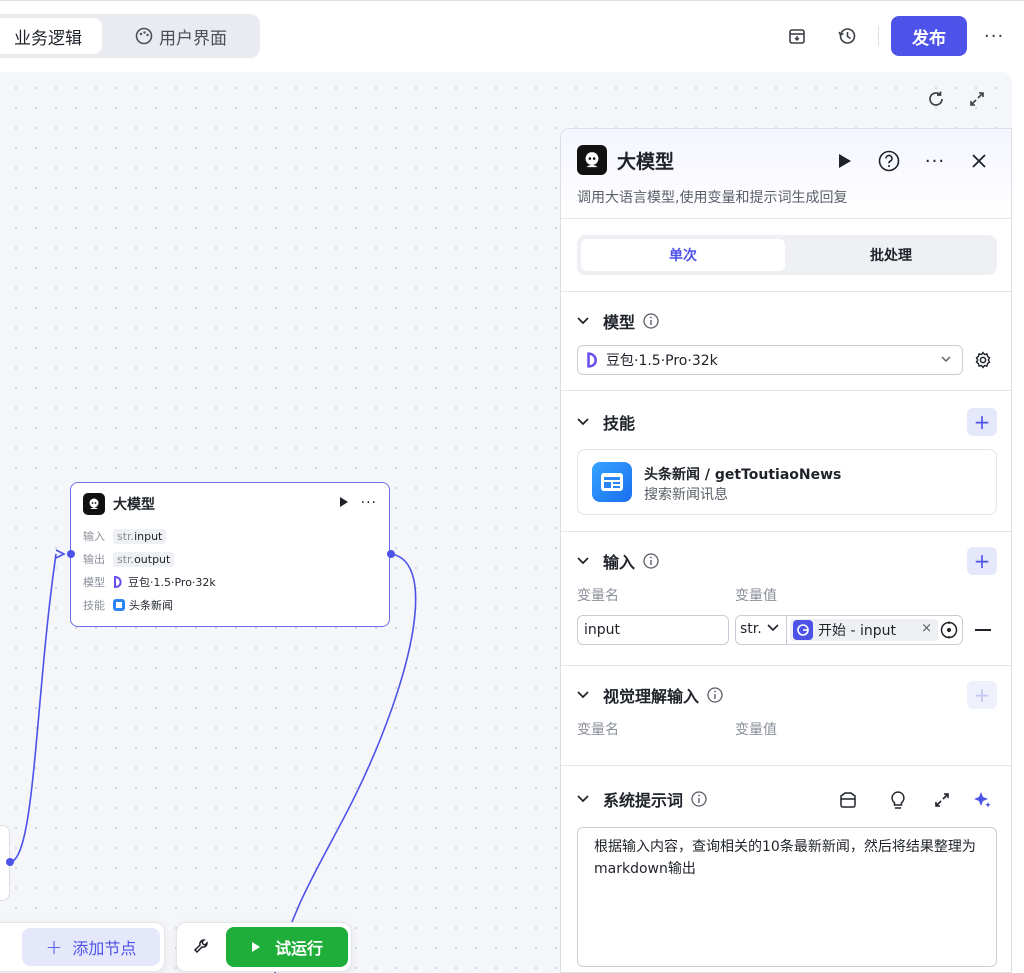 The height and width of the screenshot is (973, 1024). Describe the element at coordinates (298, 948) in the screenshot. I see `trial-run-label: 试运行` at that location.